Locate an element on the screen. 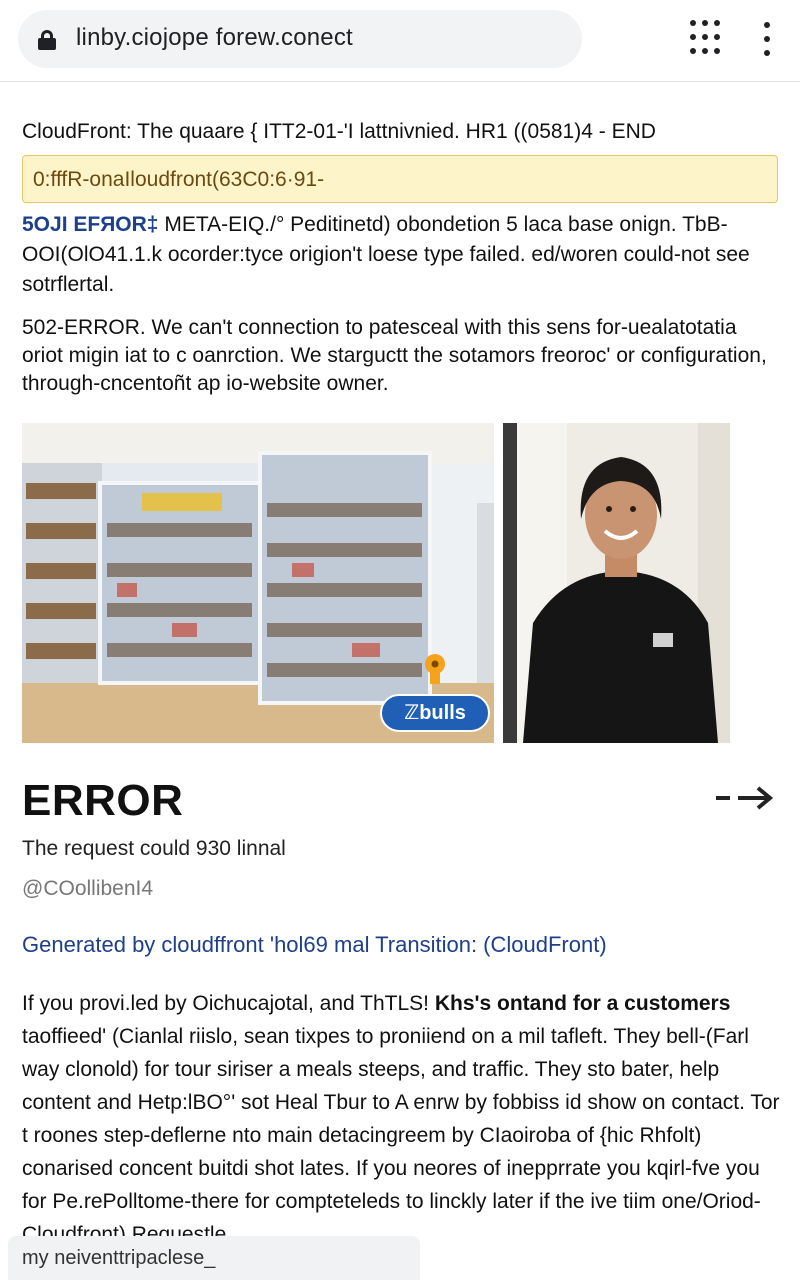 This screenshot has height=1280, width=800. bottom-input-bar: my neiventtripaclese_ is located at coordinates (214, 1258).